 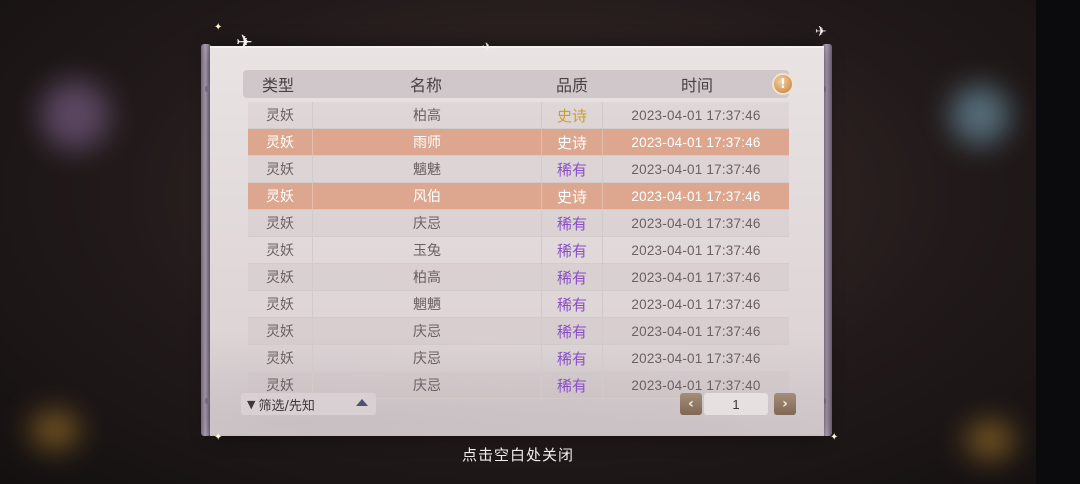 I want to click on header-type: 类型, so click(x=277, y=85).